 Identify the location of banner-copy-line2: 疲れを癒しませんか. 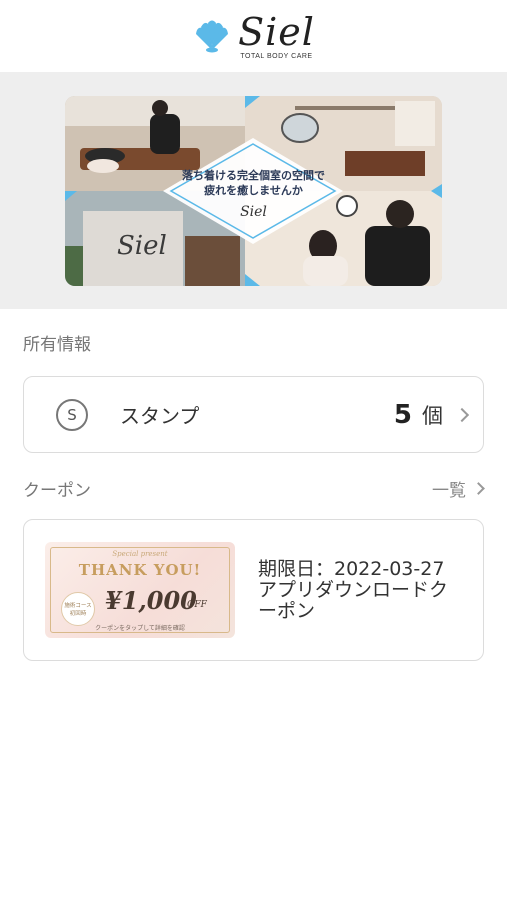
(253, 190).